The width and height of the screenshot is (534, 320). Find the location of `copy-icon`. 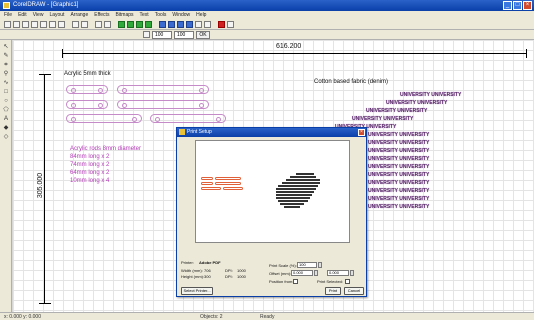

copy-icon is located at coordinates (52, 24).